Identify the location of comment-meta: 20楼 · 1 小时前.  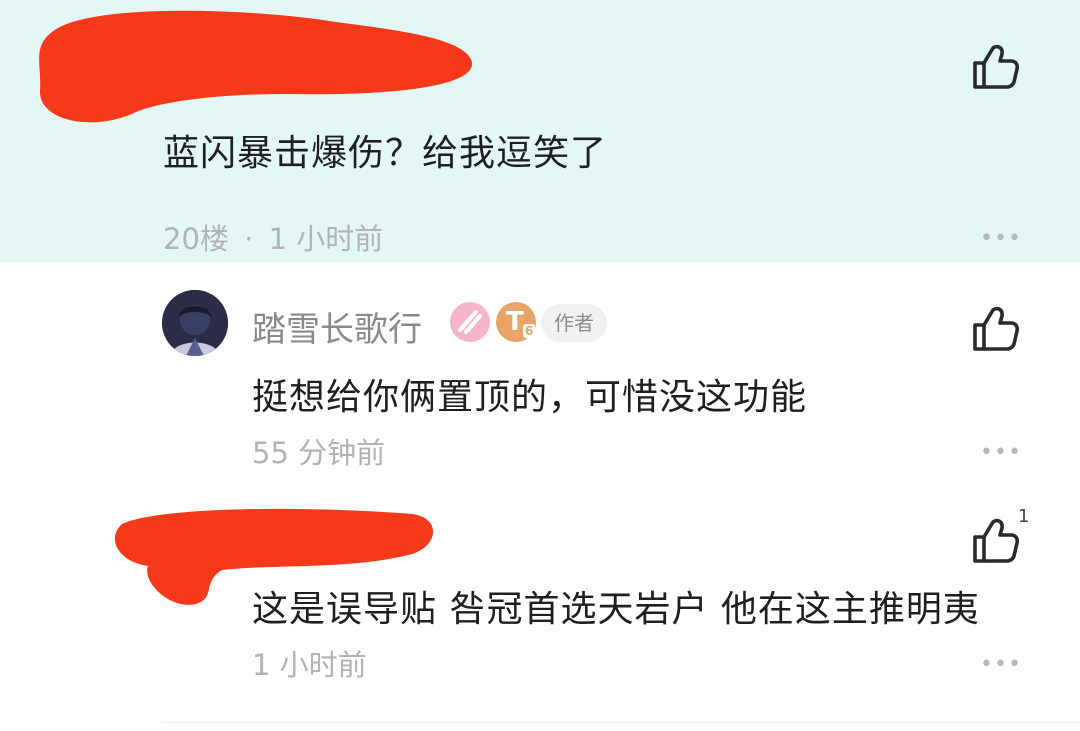
(273, 237).